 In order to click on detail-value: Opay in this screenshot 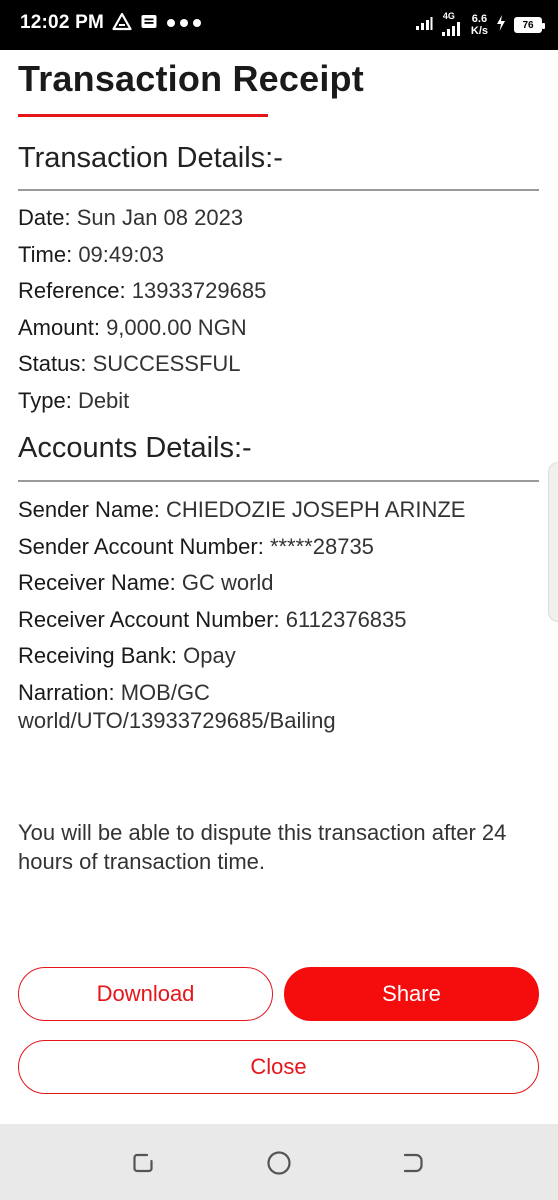, I will do `click(209, 655)`.